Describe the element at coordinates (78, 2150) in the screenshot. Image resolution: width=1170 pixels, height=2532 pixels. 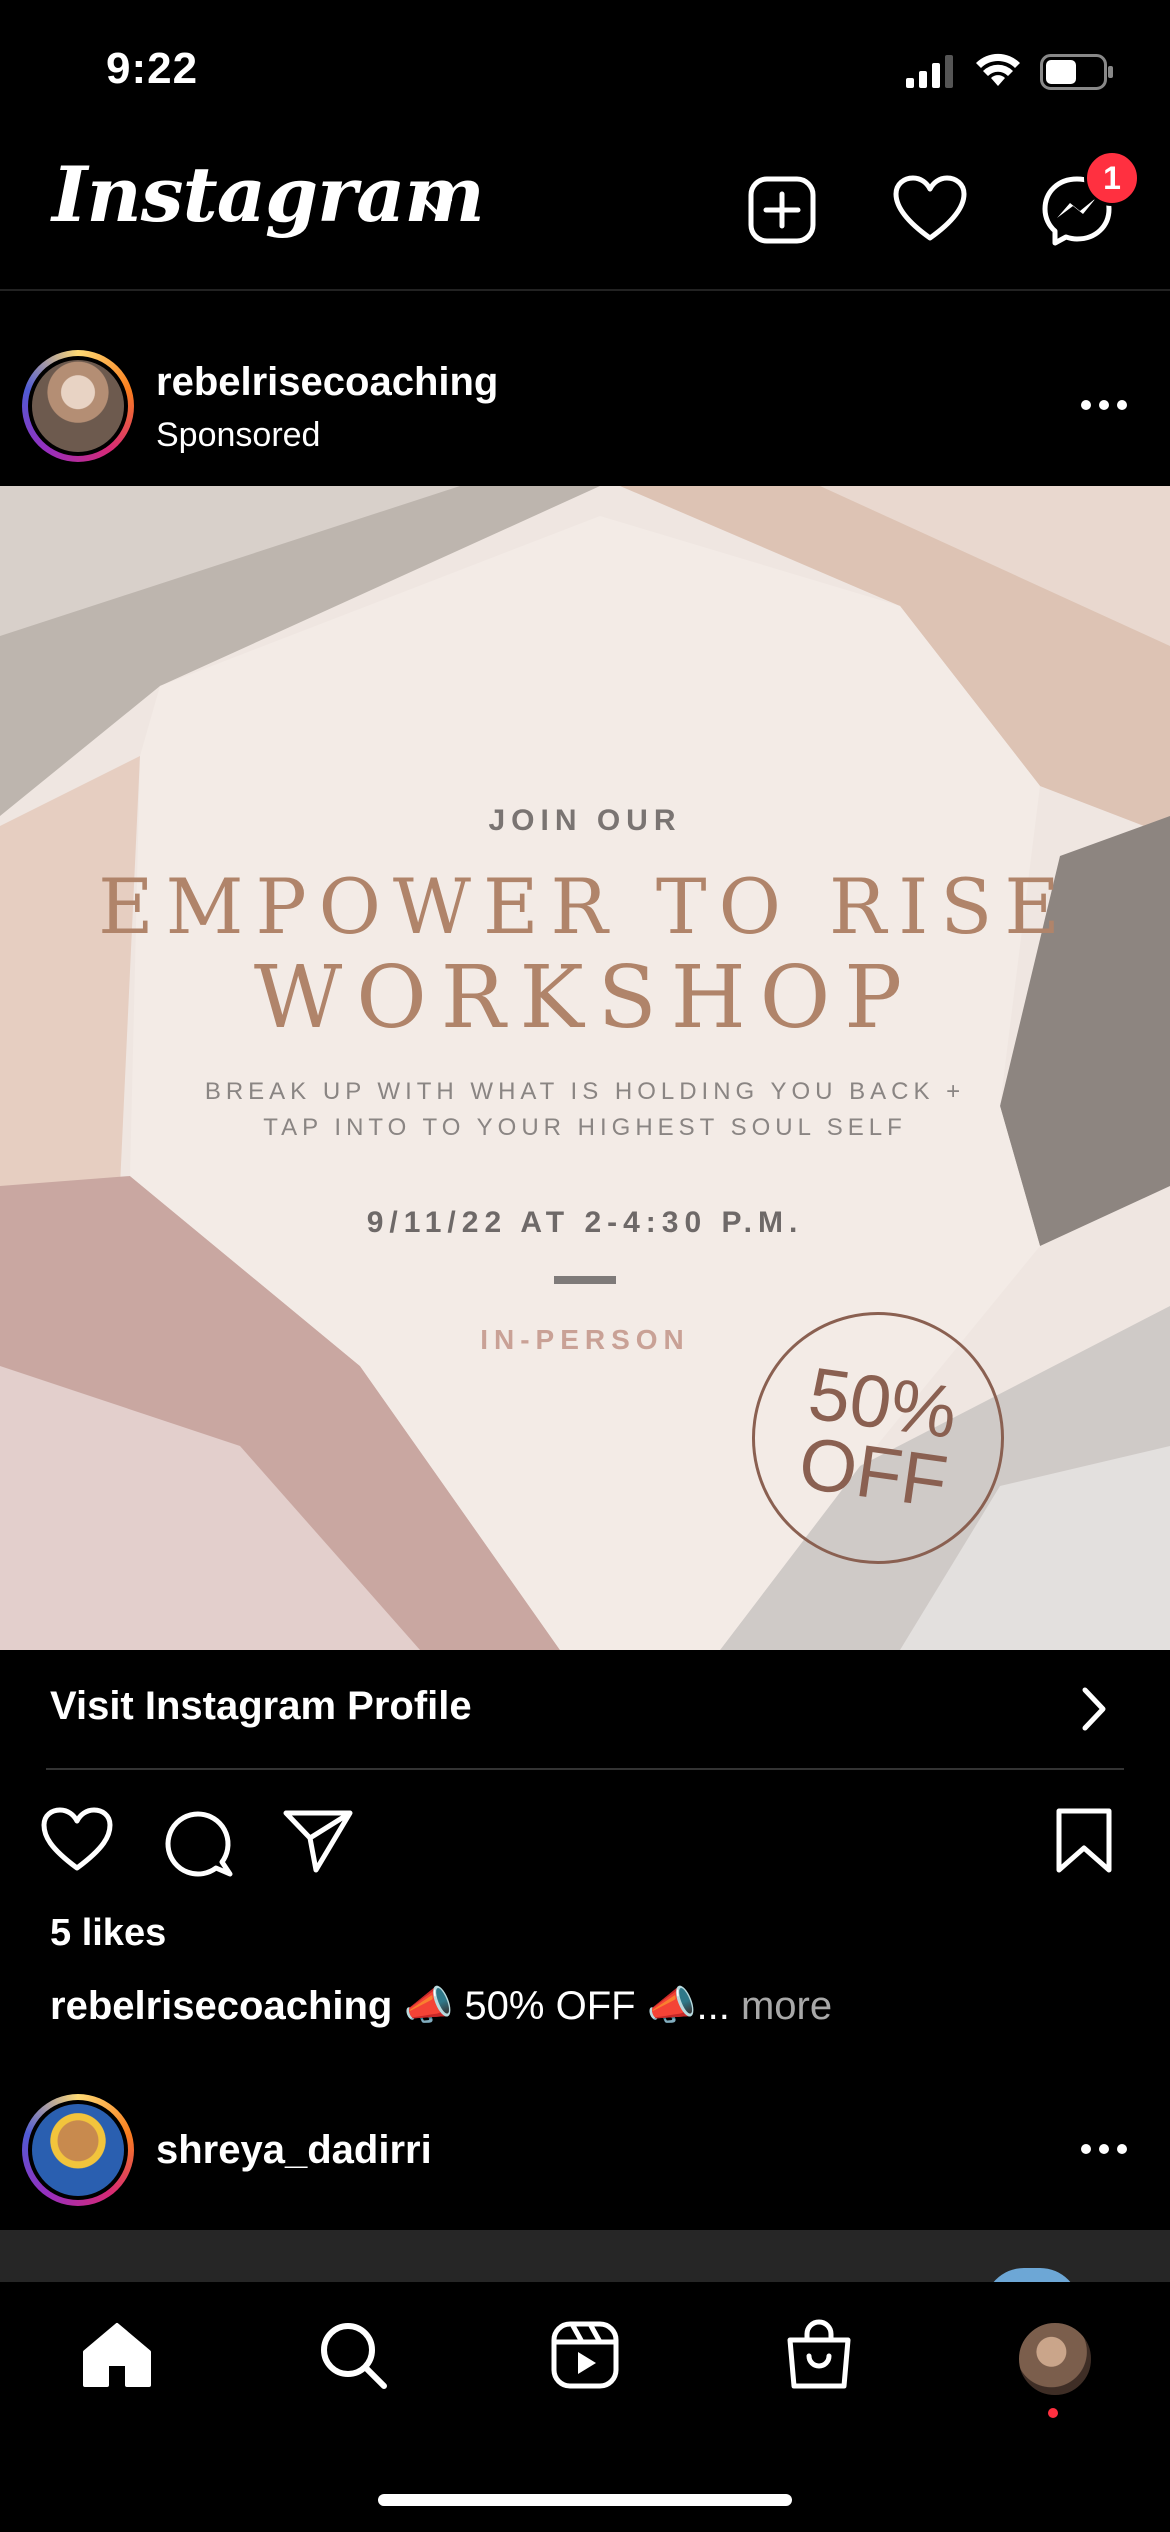
I see `next-post-avatar` at that location.